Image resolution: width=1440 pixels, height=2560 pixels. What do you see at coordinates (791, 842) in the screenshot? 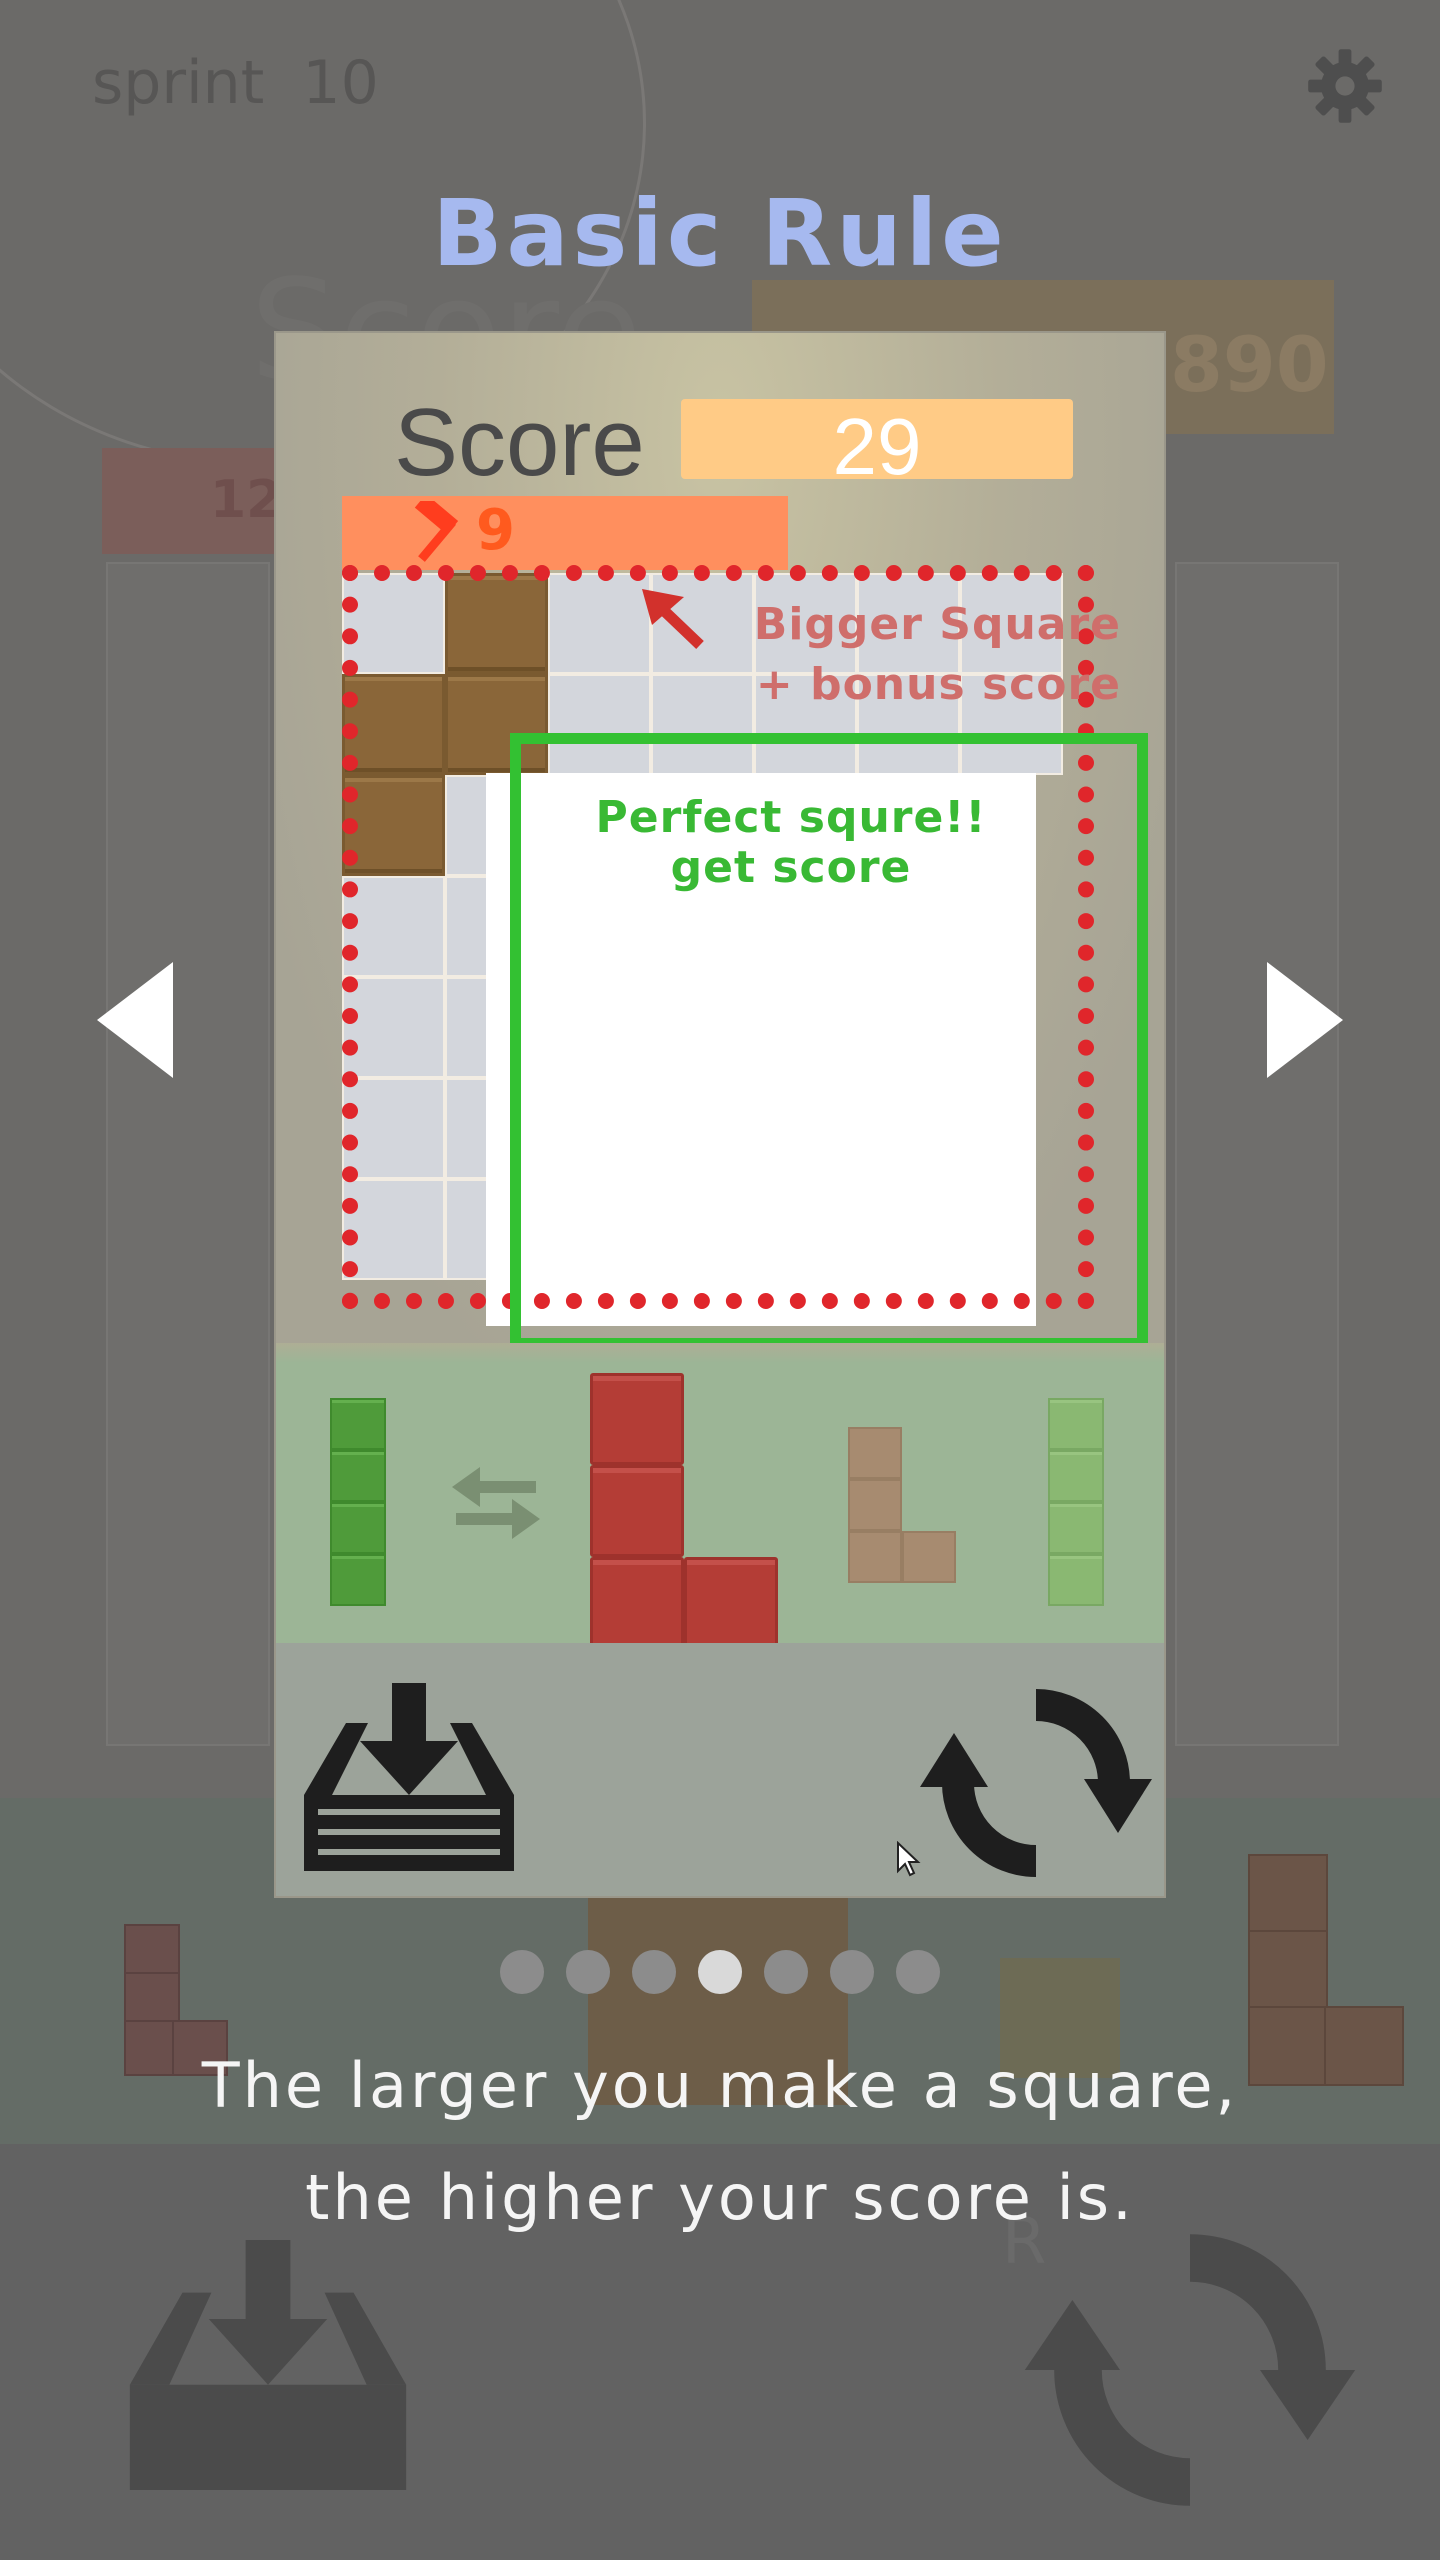
I see `perfect-square-annotation: Perfect squre!! get score` at bounding box center [791, 842].